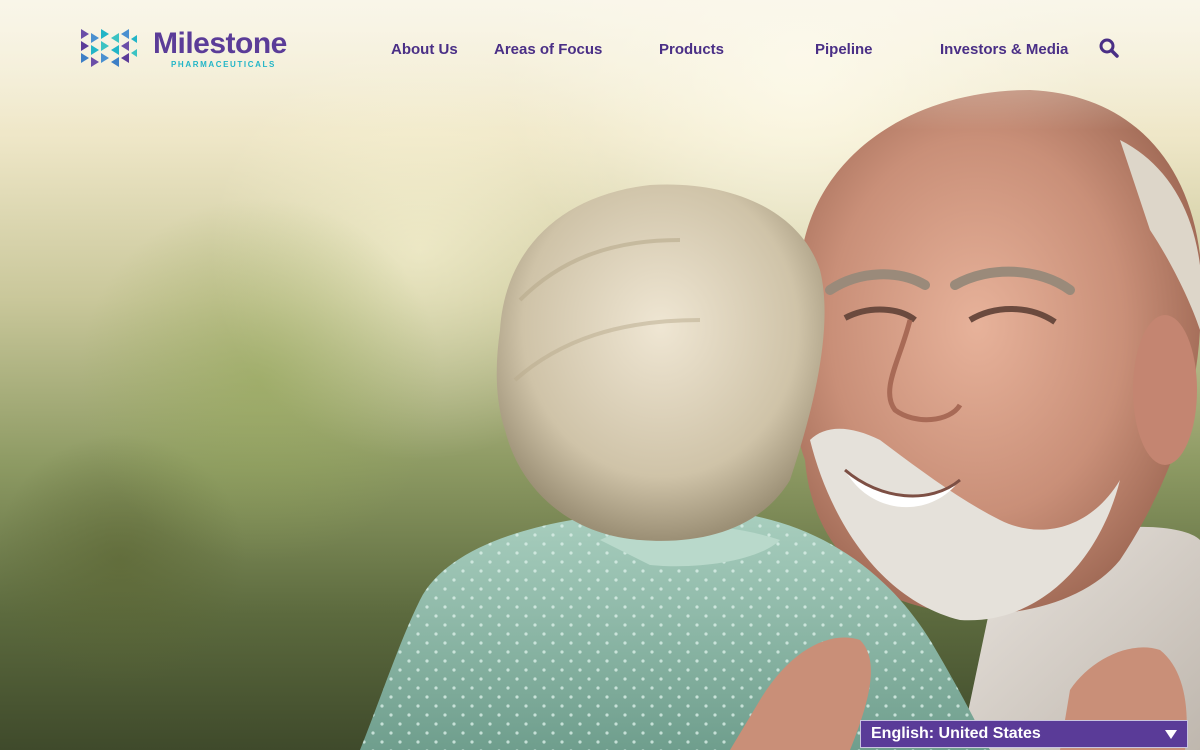  What do you see at coordinates (424, 49) in the screenshot?
I see `nav-item-about-us: About Us` at bounding box center [424, 49].